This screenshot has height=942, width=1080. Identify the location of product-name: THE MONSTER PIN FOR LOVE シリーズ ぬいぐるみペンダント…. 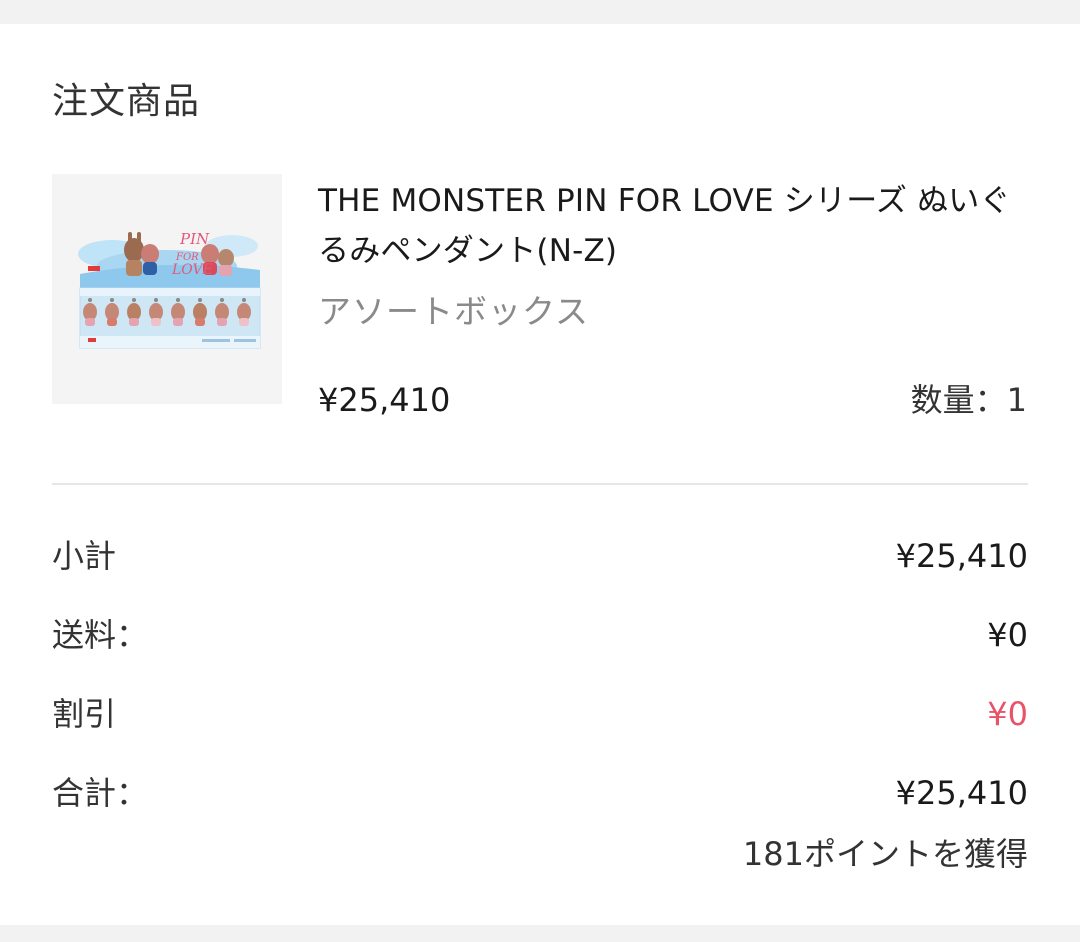
(675, 226).